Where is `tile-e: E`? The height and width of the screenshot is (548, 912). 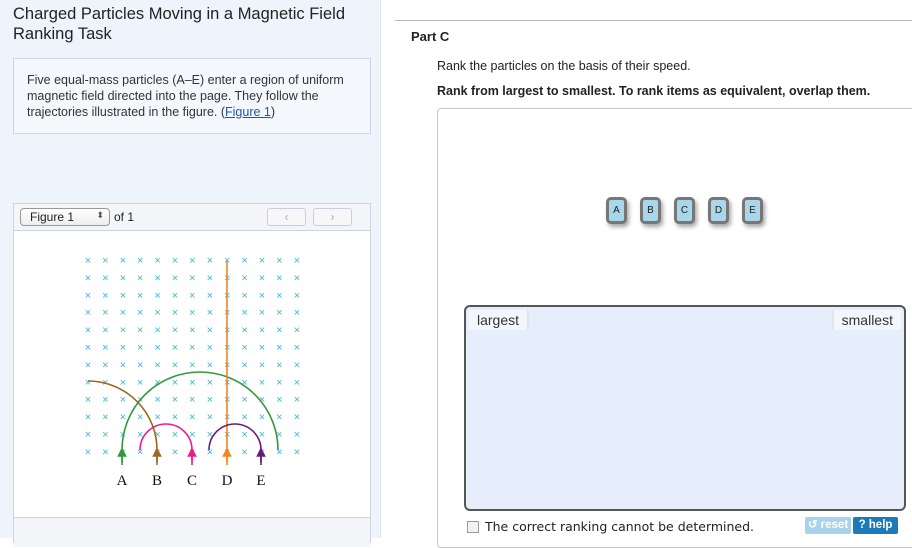
tile-e: E is located at coordinates (752, 210).